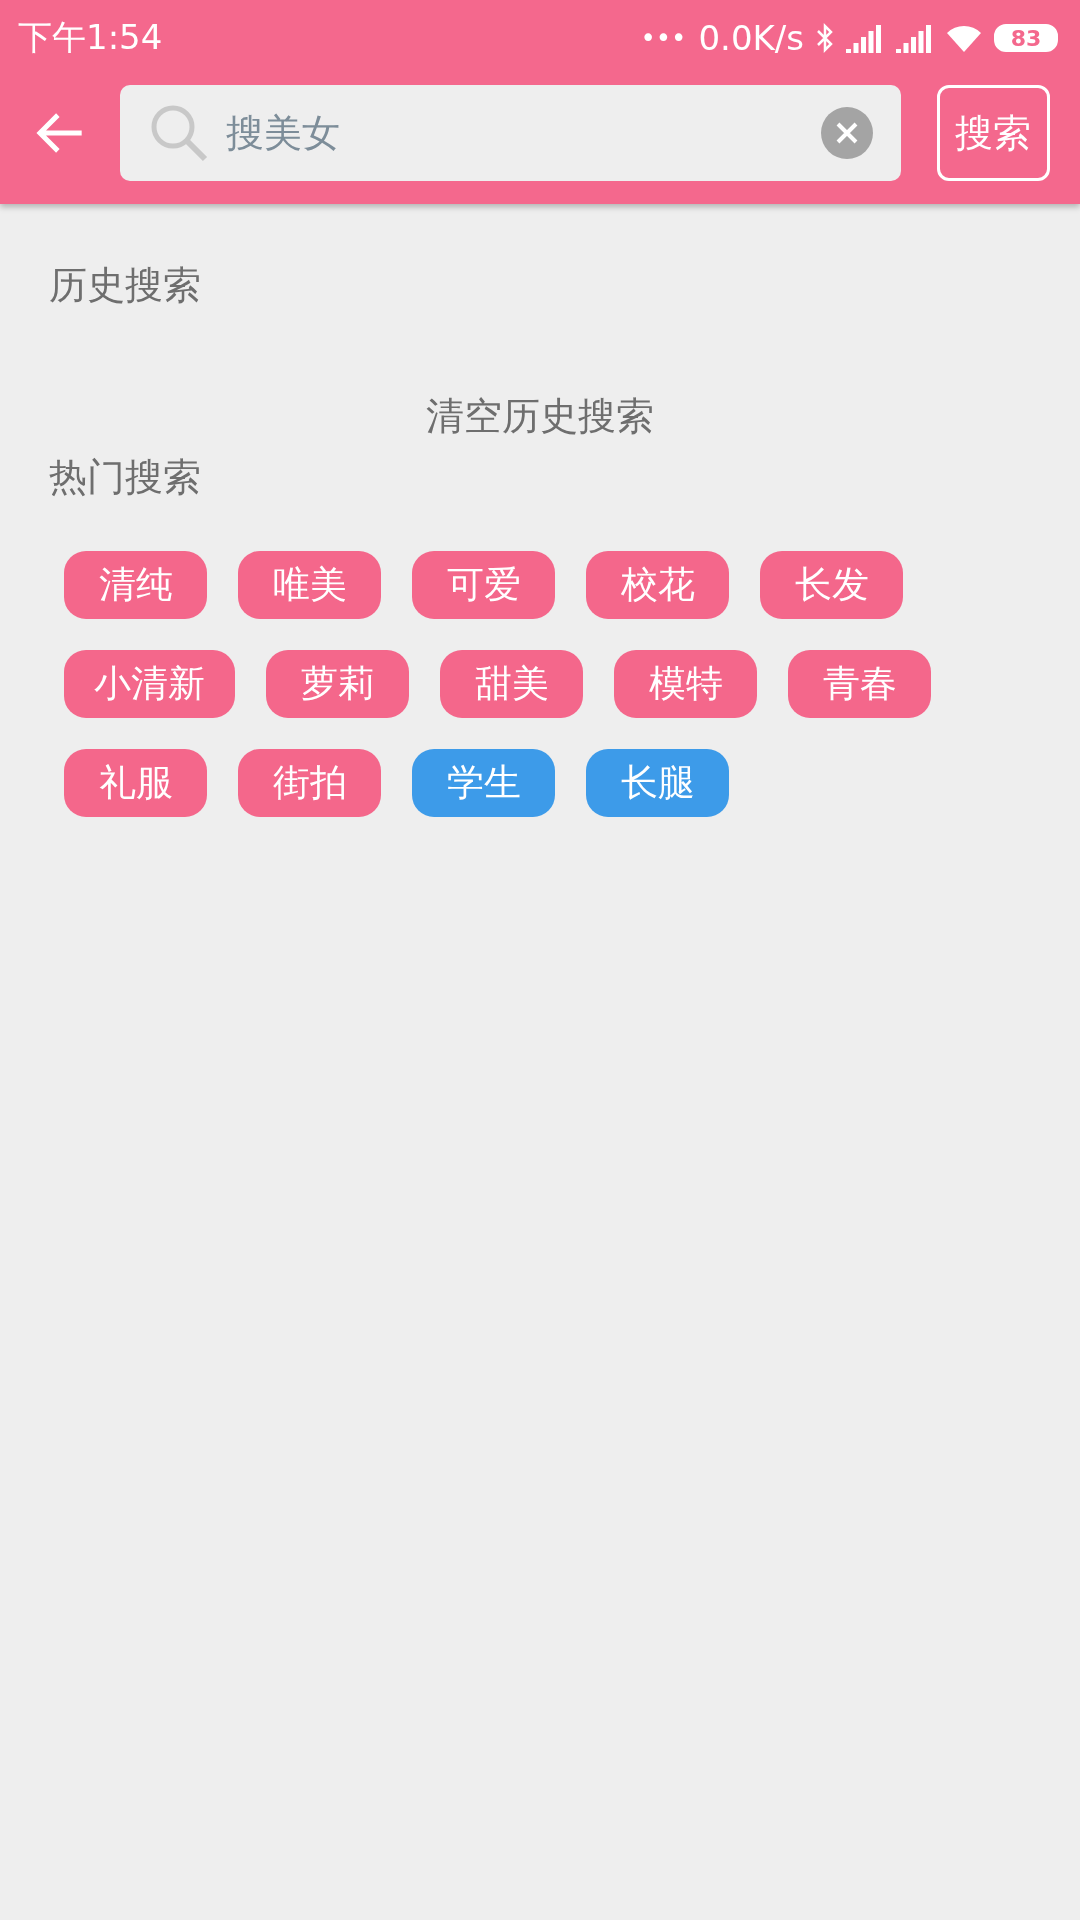 The height and width of the screenshot is (1920, 1080). What do you see at coordinates (846, 133) in the screenshot?
I see `clear-icon` at bounding box center [846, 133].